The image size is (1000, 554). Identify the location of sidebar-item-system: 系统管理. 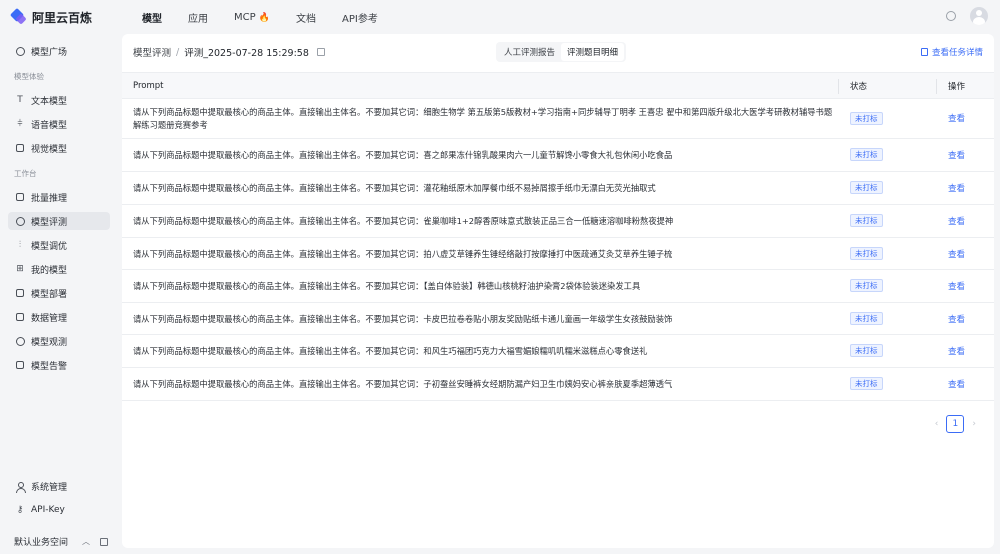
(59, 486).